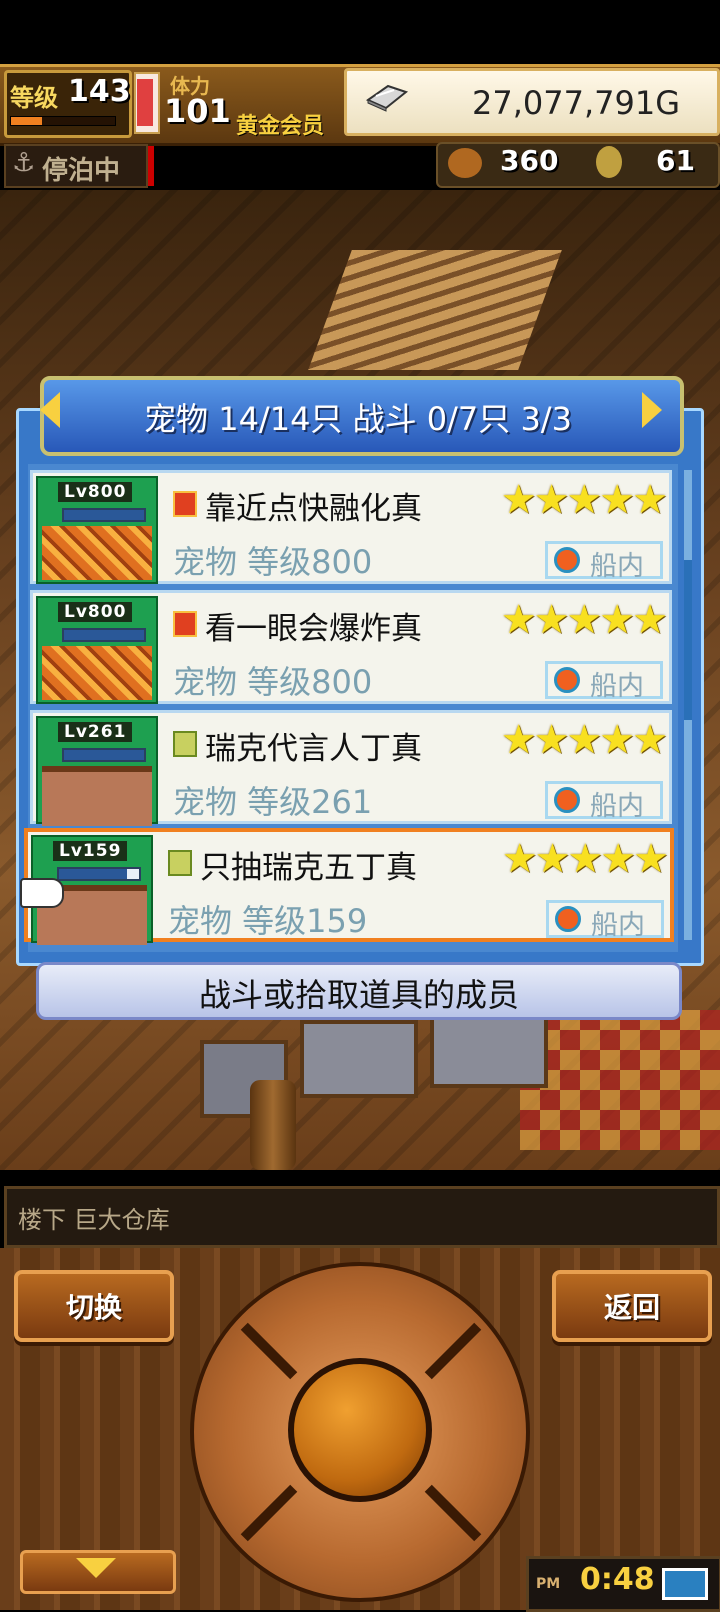 Image resolution: width=720 pixels, height=1612 pixels. Describe the element at coordinates (273, 1125) in the screenshot. I see `barrel` at that location.